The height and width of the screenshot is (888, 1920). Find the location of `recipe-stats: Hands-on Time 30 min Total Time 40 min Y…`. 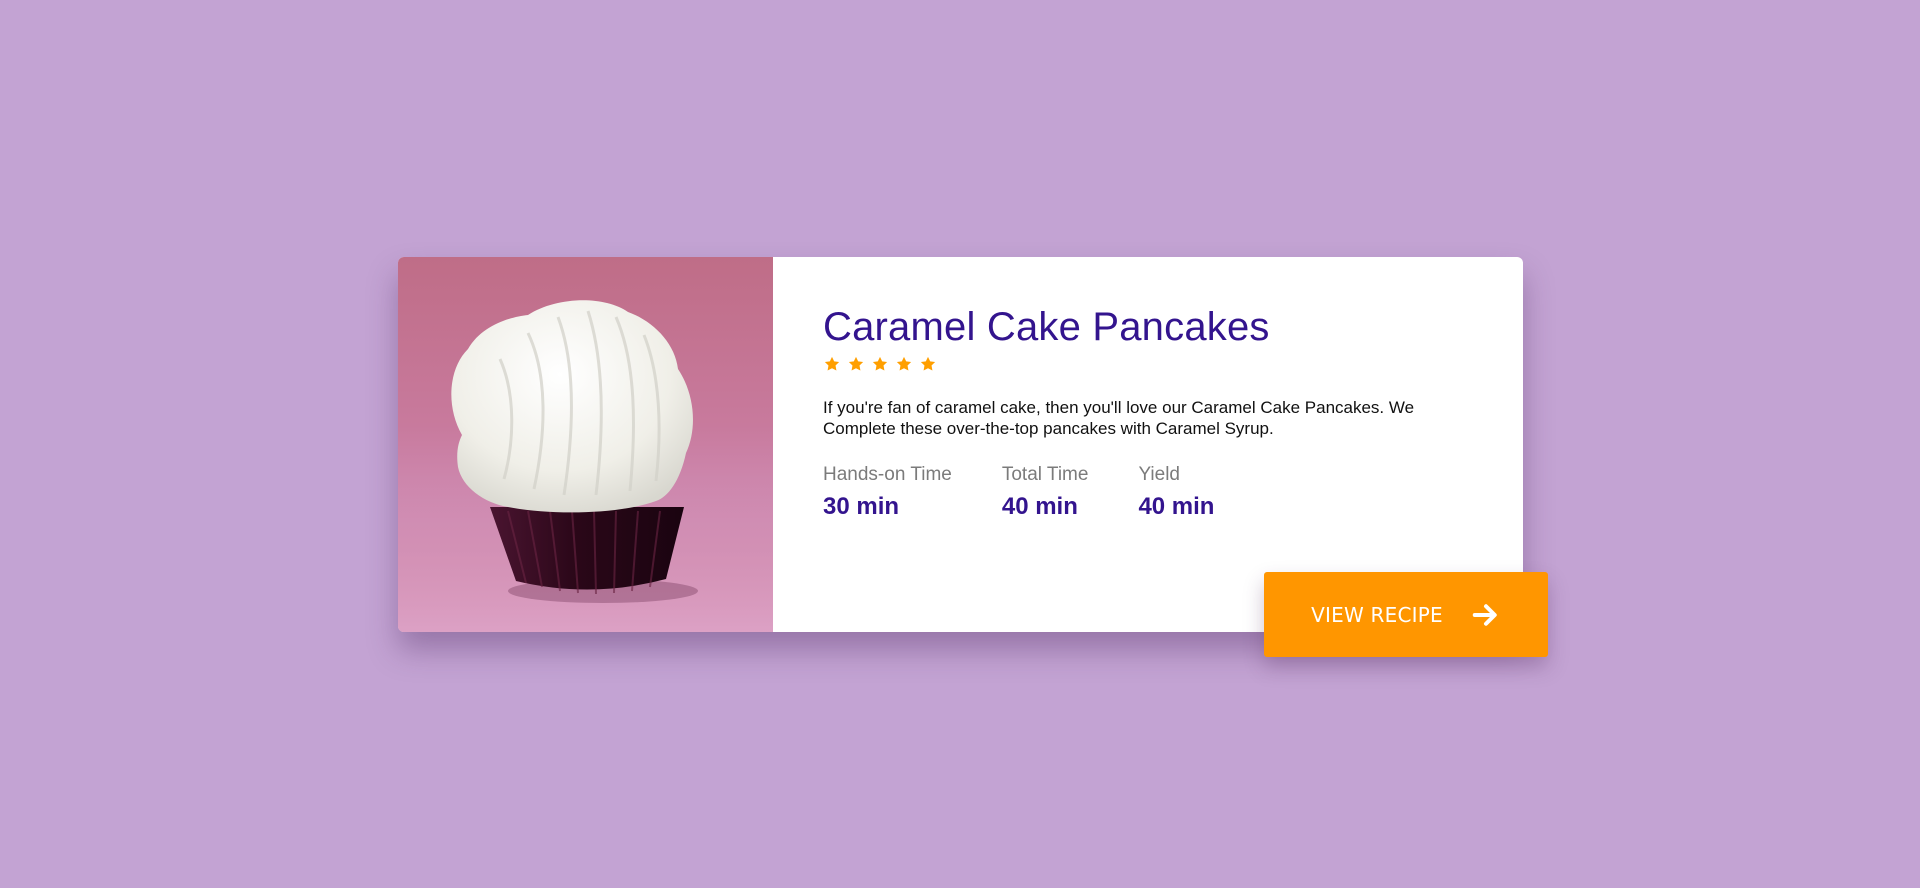

recipe-stats: Hands-on Time 30 min Total Time 40 min Y… is located at coordinates (1153, 492).